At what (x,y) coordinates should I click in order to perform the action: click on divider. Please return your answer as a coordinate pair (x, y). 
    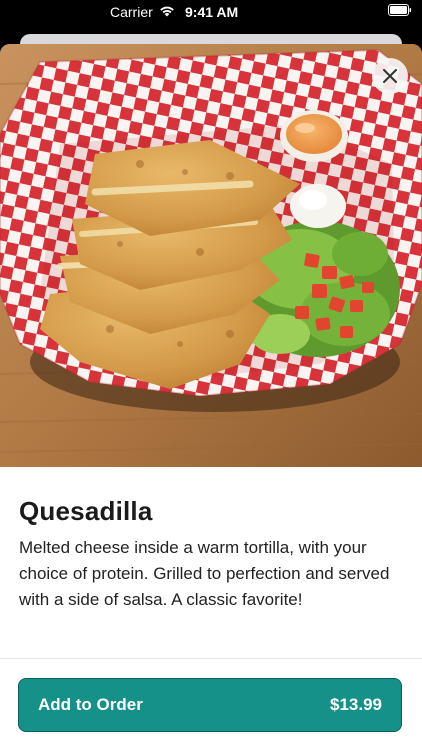
    Looking at the image, I should click on (211, 658).